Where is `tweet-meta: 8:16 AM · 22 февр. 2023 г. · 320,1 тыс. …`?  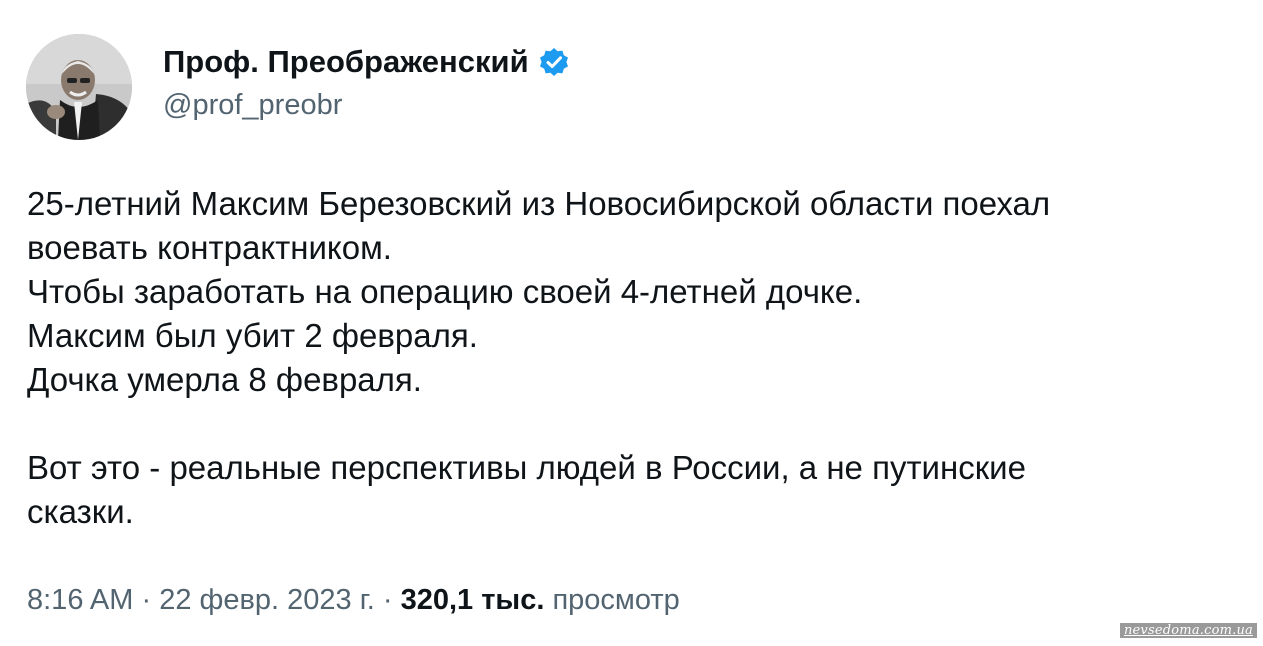 tweet-meta: 8:16 AM · 22 февр. 2023 г. · 320,1 тыс. … is located at coordinates (353, 600).